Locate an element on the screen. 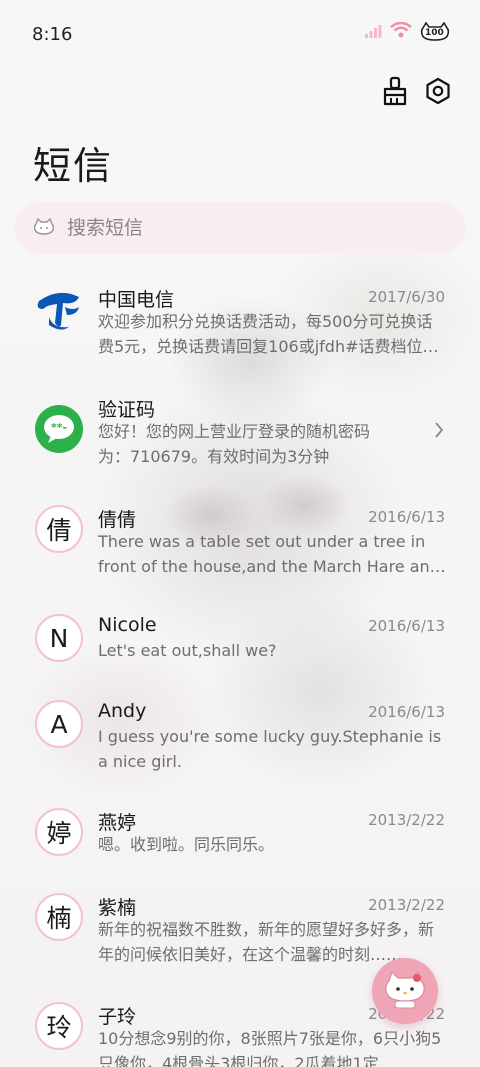  battery-level: 100 is located at coordinates (434, 33).